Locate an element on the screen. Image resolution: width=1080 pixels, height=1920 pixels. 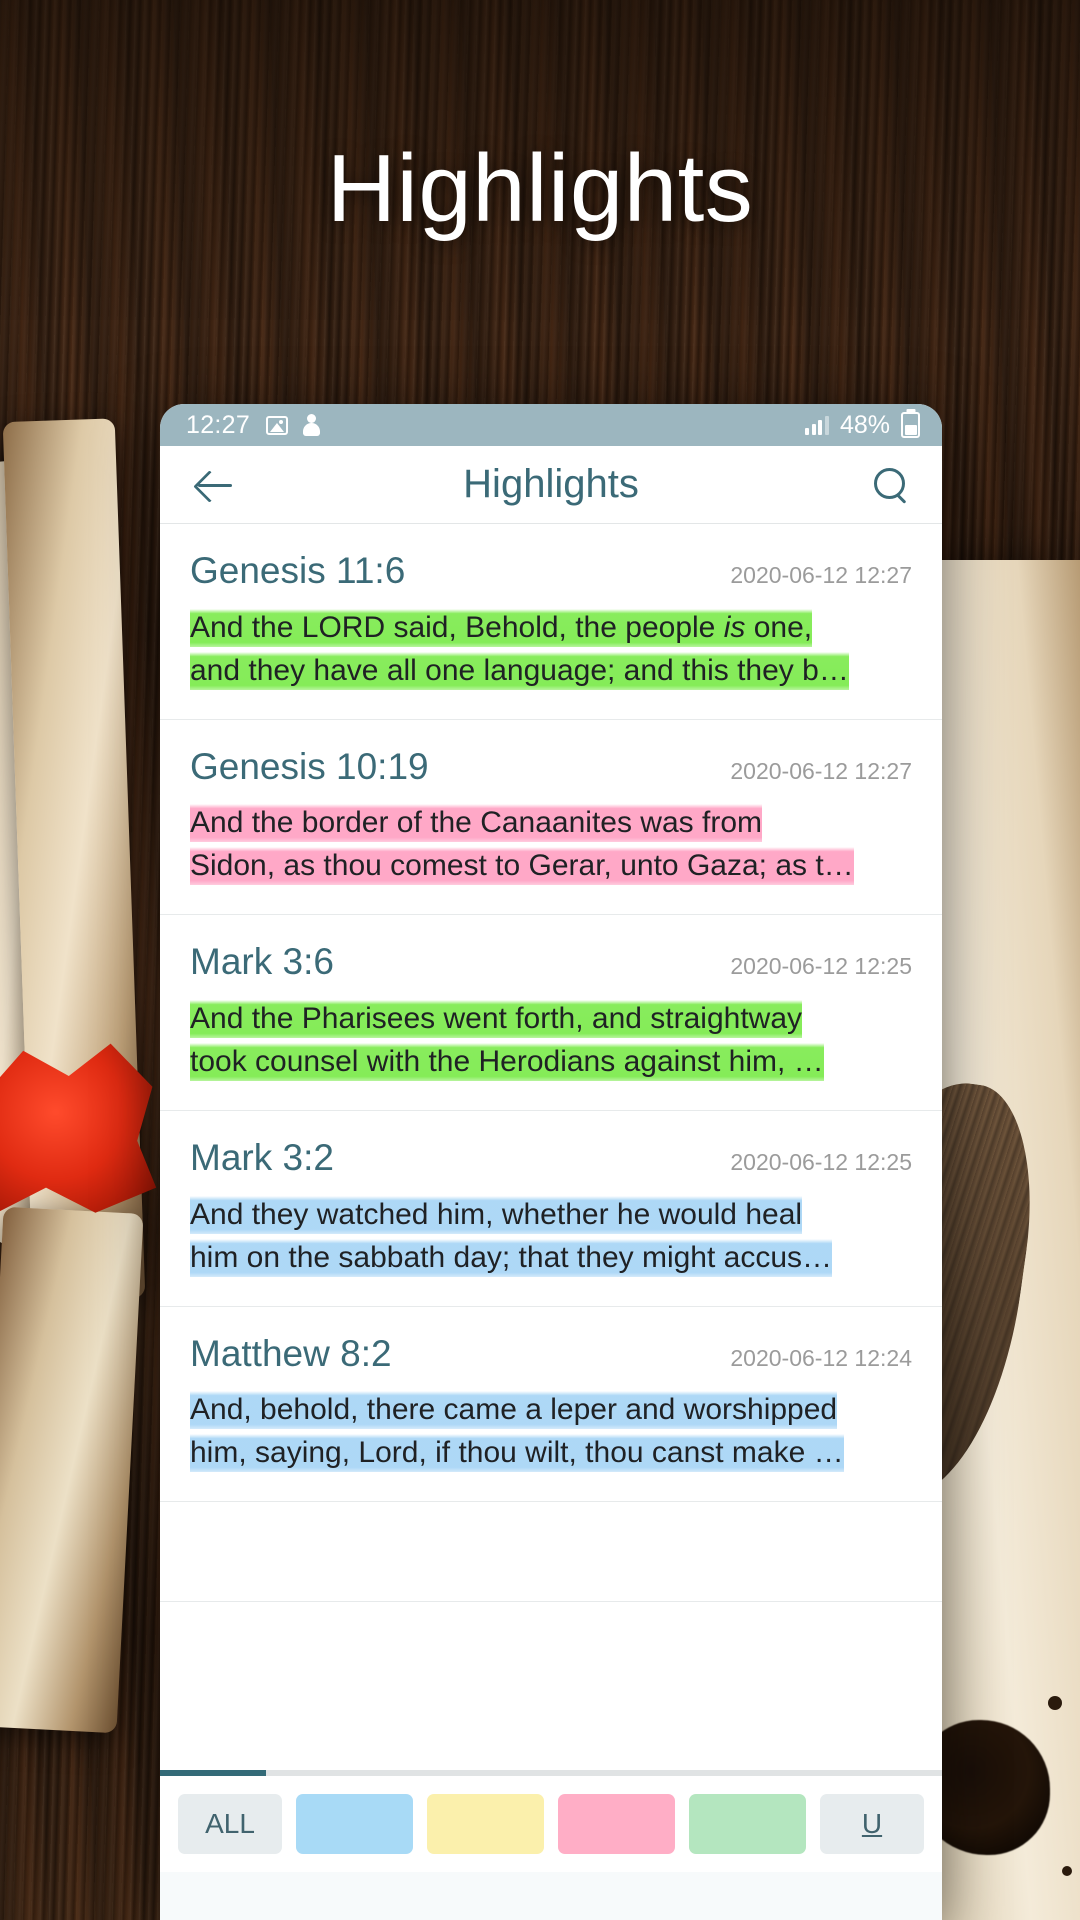
search-icon is located at coordinates (891, 484).